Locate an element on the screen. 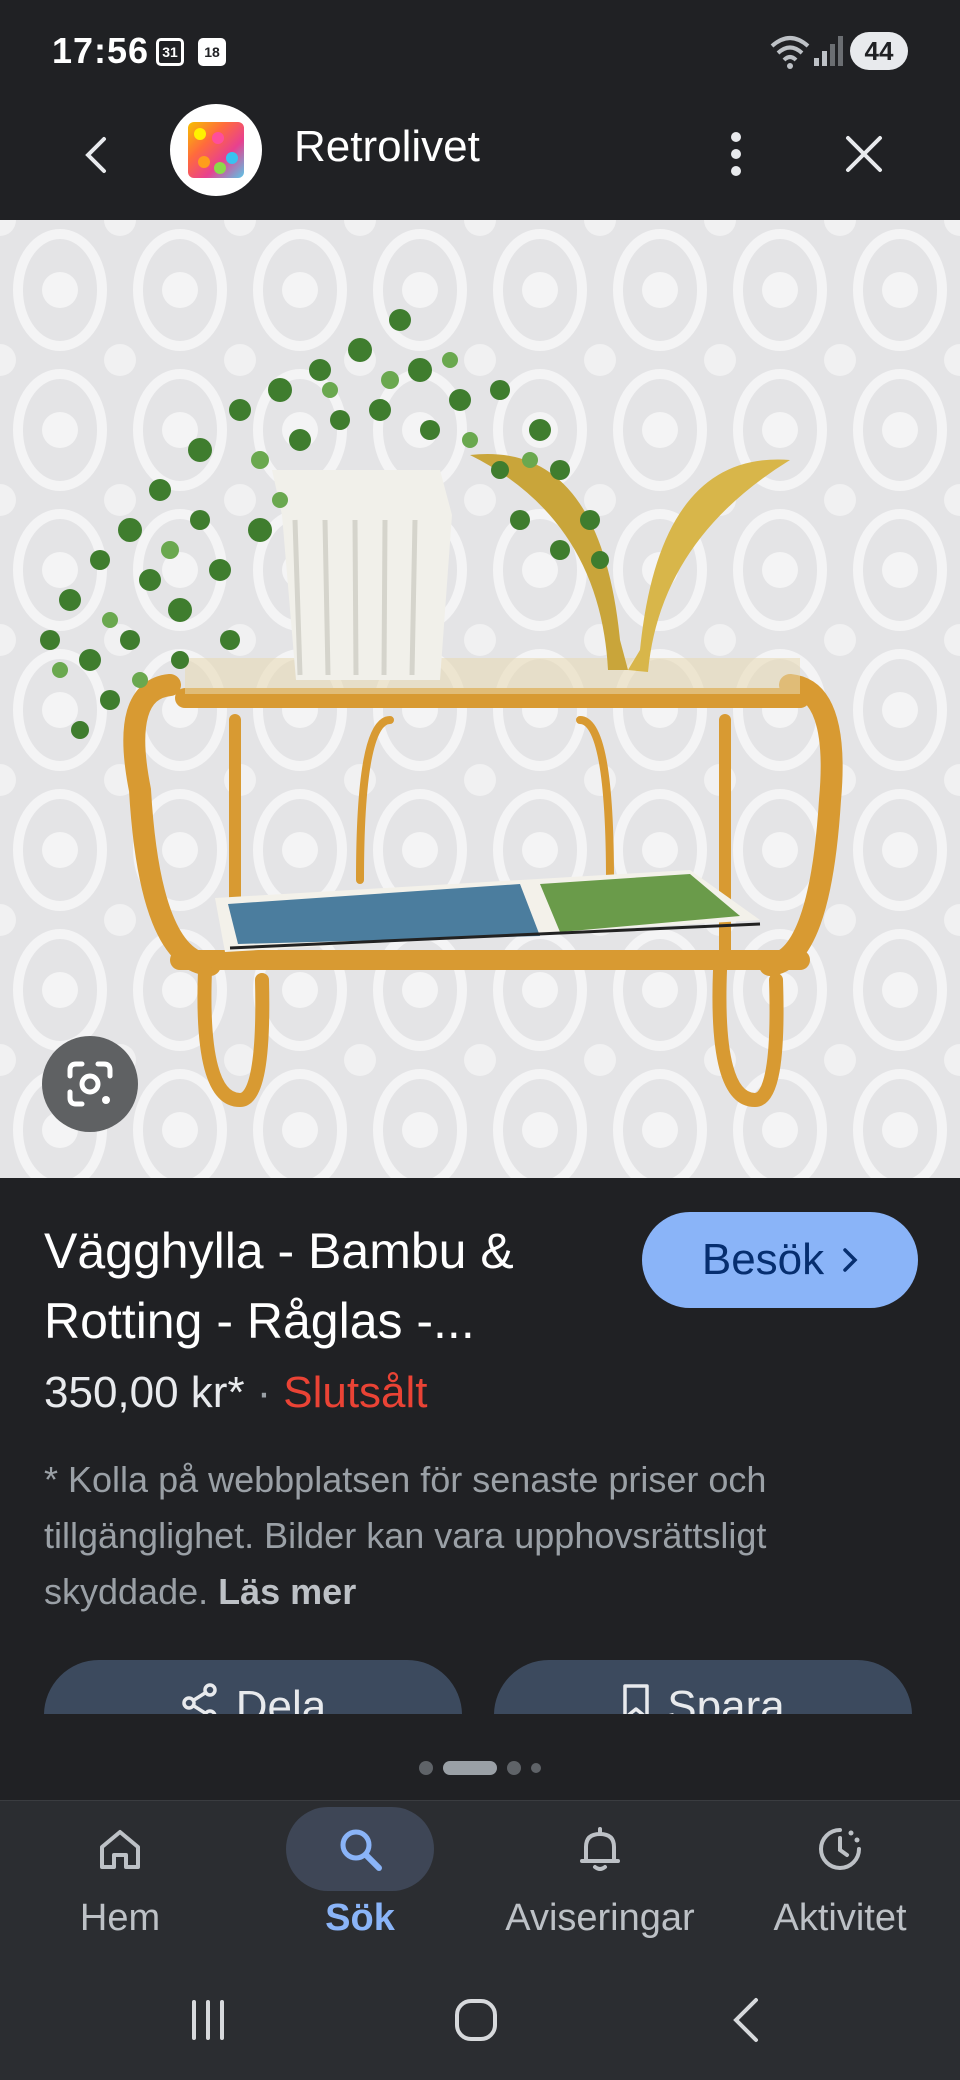  save-button: Spara is located at coordinates (703, 1687).